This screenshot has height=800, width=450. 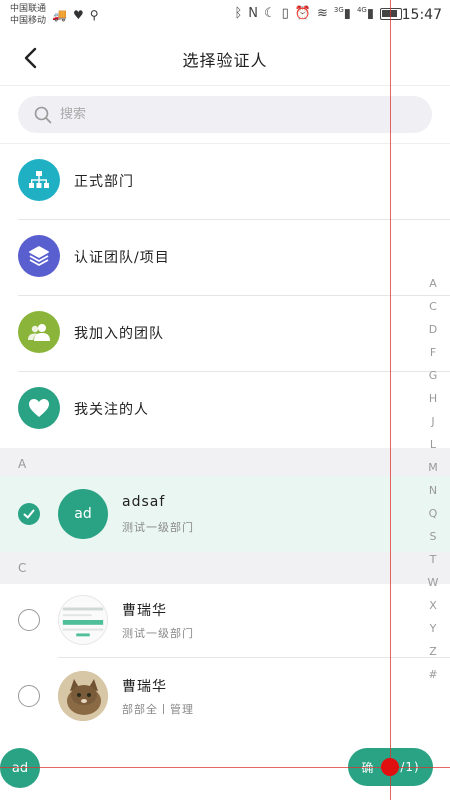 What do you see at coordinates (433, 283) in the screenshot?
I see `index-letter: A` at bounding box center [433, 283].